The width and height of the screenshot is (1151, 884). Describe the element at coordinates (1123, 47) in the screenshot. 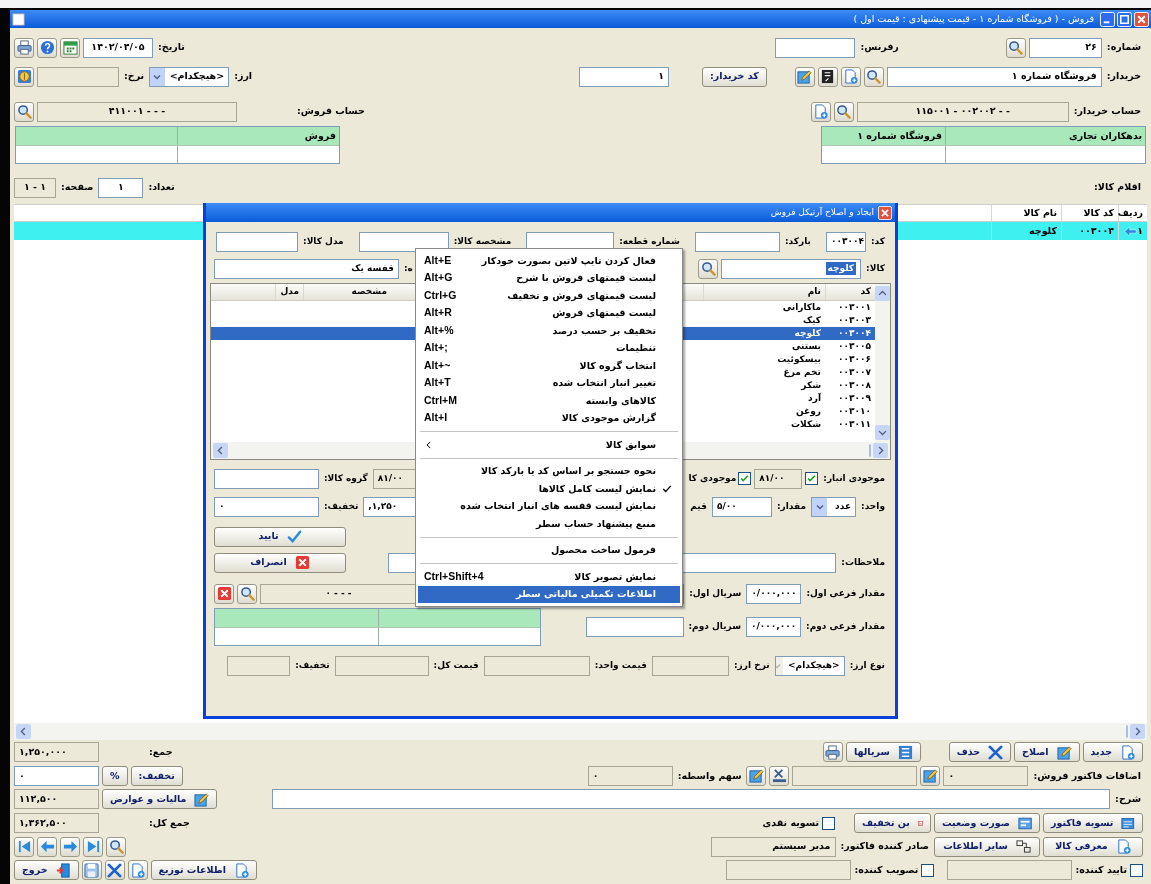

I see `field-label: شماره:` at that location.